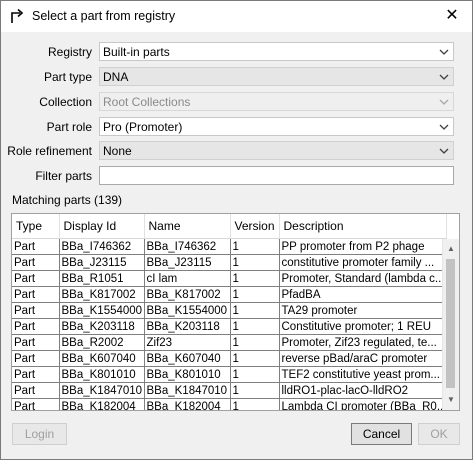 The height and width of the screenshot is (460, 473). What do you see at coordinates (17, 15) in the screenshot?
I see `select-arrow-icon` at bounding box center [17, 15].